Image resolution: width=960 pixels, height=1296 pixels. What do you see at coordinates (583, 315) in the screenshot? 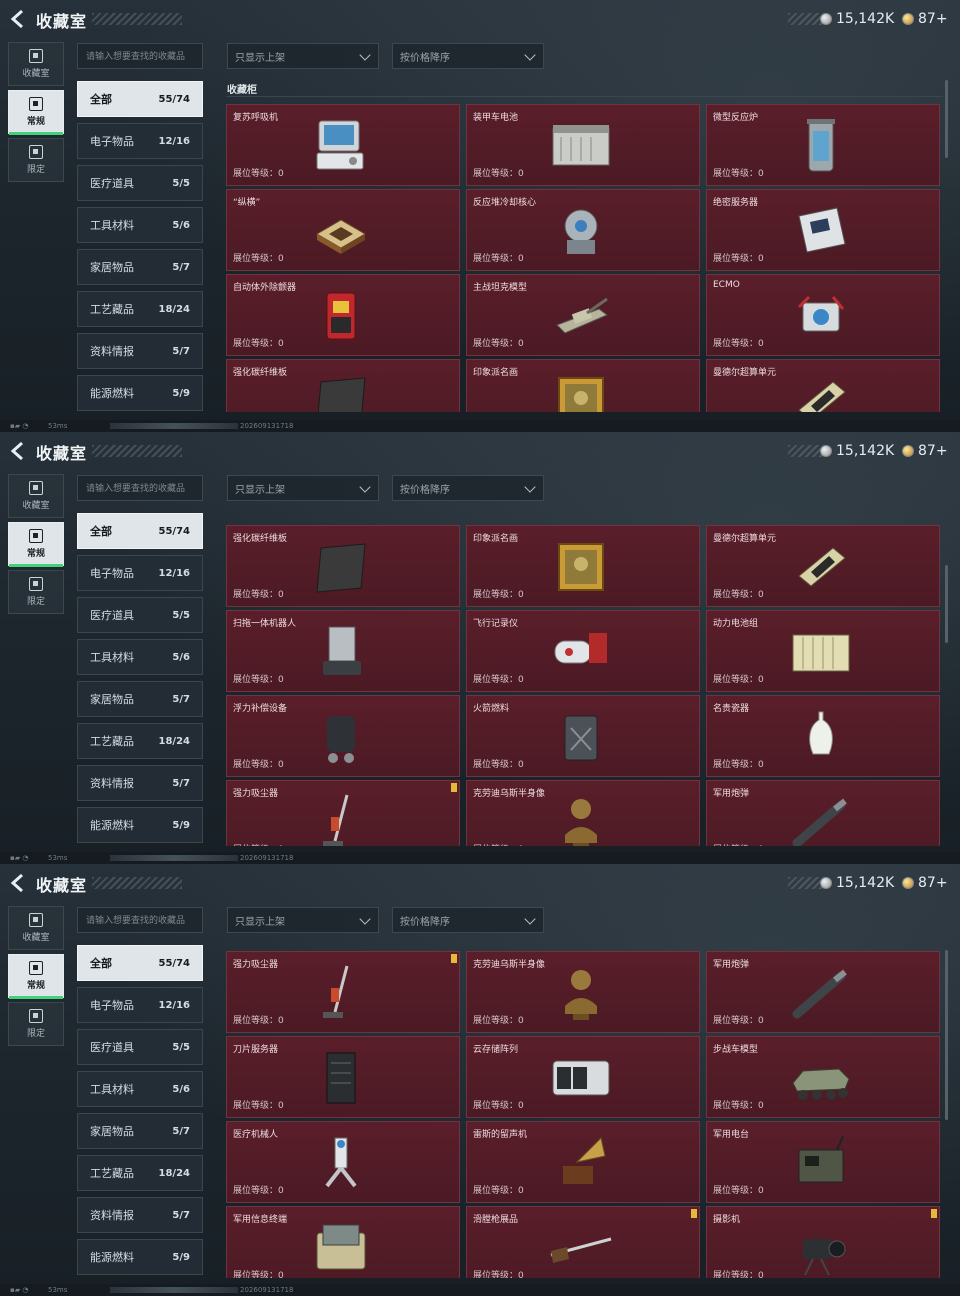
I see `item-card: 主战坦克模型 展位等级：0` at bounding box center [583, 315].